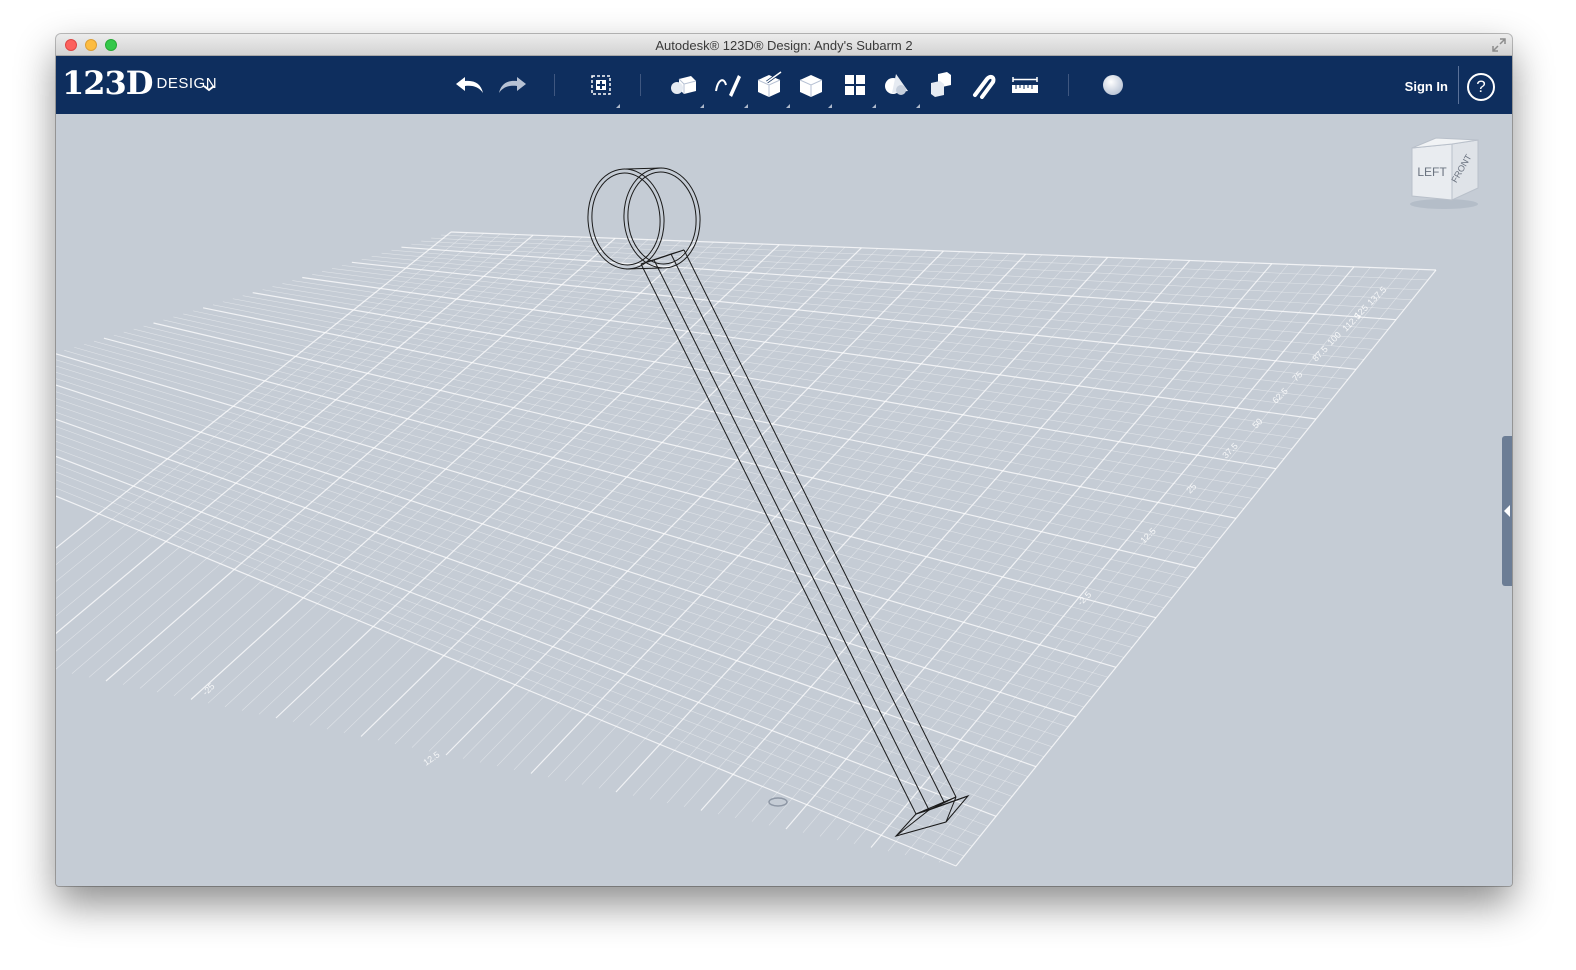 This screenshot has width=1576, height=970. I want to click on redo-icon, so click(513, 85).